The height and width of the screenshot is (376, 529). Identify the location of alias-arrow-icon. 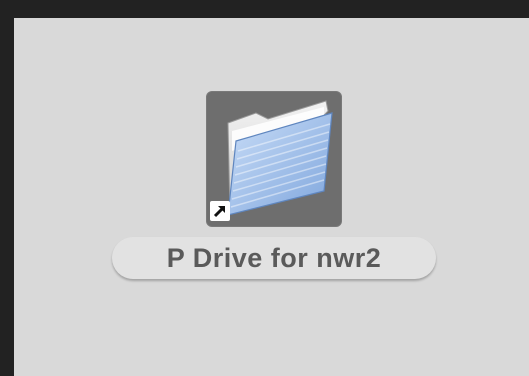
(220, 211).